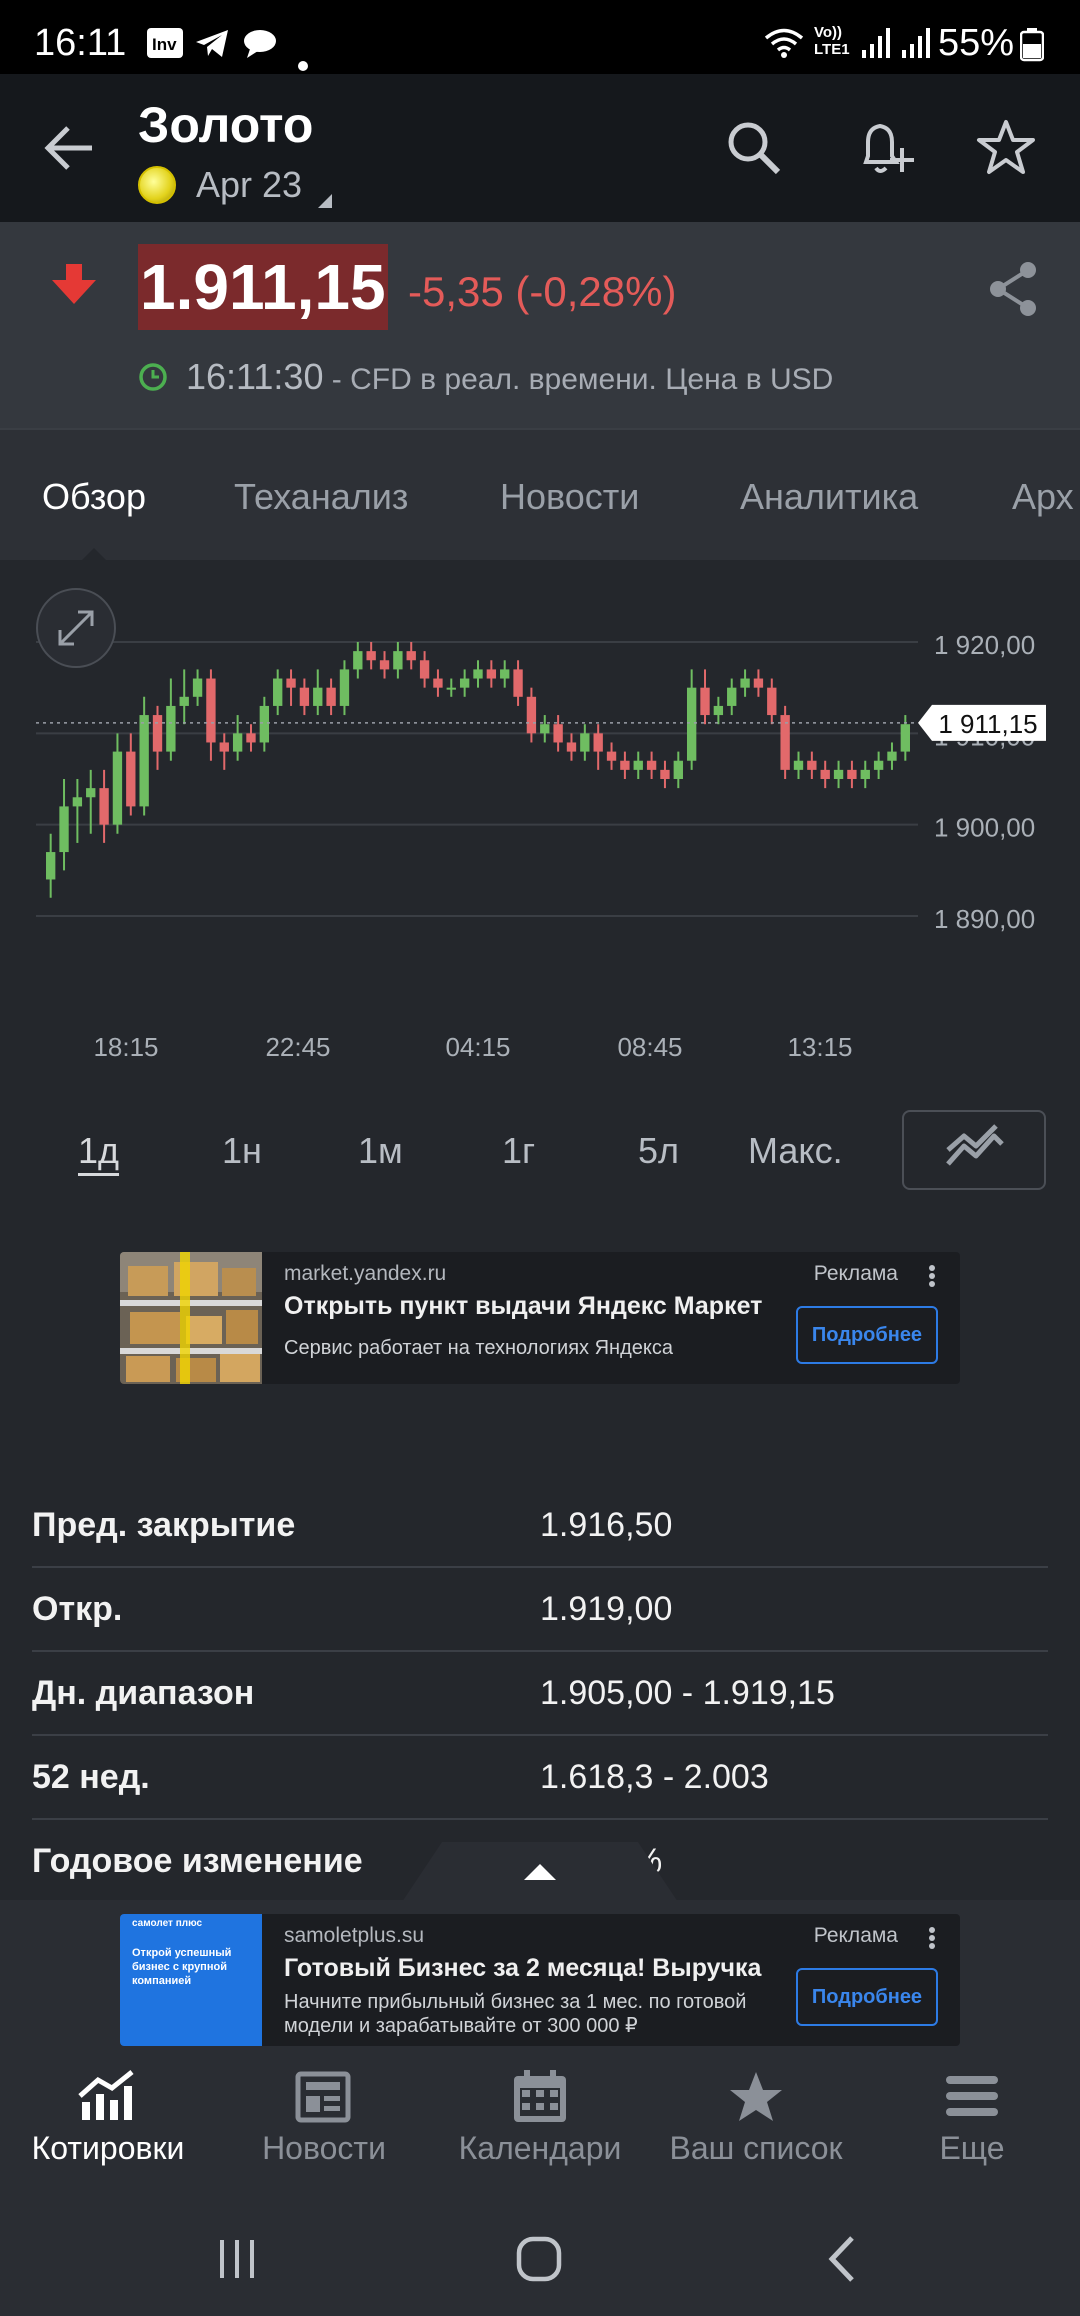 This screenshot has width=1080, height=2316. What do you see at coordinates (540, 1872) in the screenshot?
I see `collapse-ad-handle` at bounding box center [540, 1872].